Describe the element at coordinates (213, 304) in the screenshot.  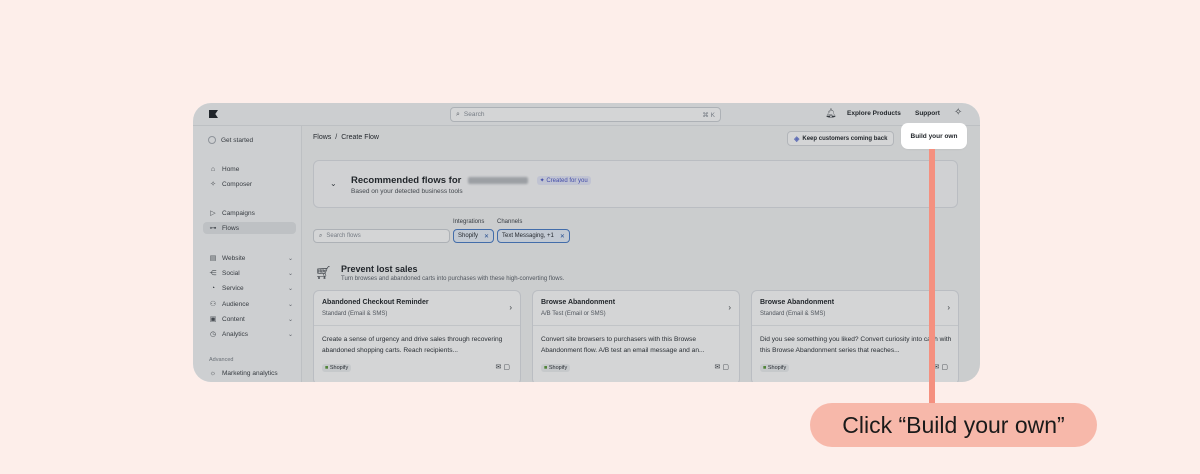
I see `audience-icon: ⚇` at that location.